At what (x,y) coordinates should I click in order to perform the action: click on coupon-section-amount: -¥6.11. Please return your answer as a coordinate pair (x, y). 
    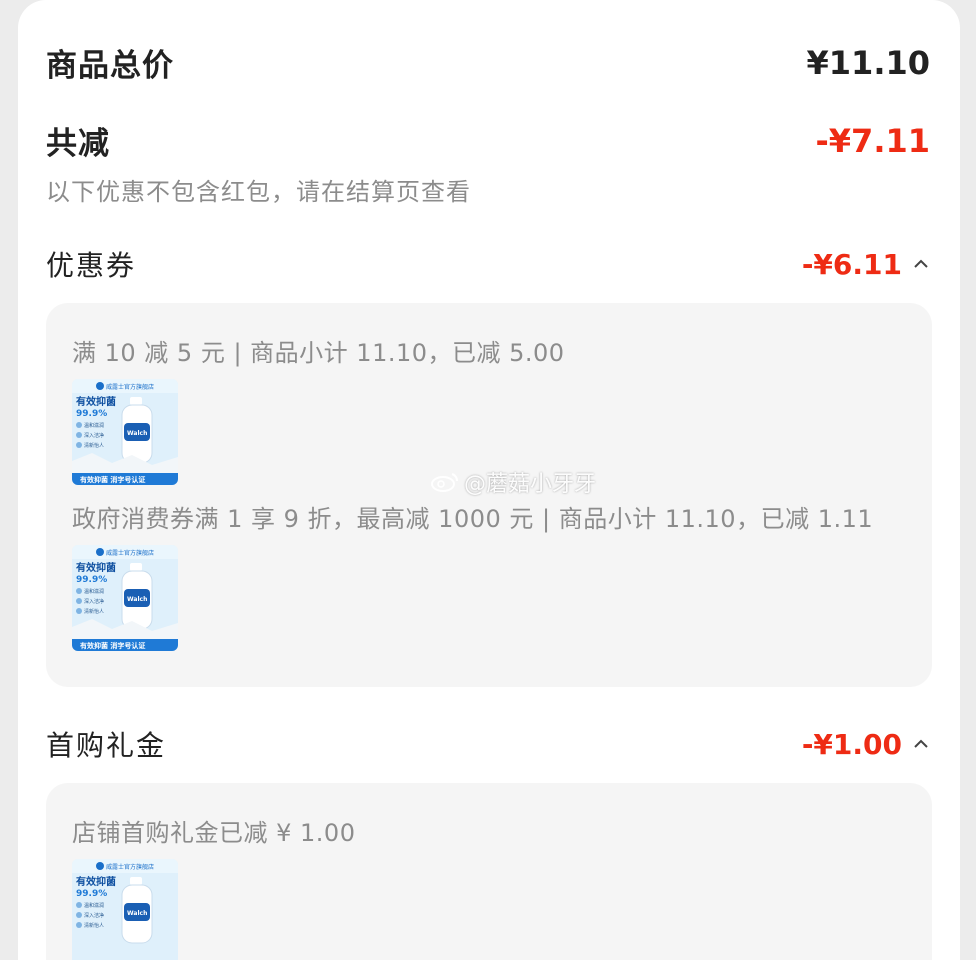
    Looking at the image, I should click on (851, 264).